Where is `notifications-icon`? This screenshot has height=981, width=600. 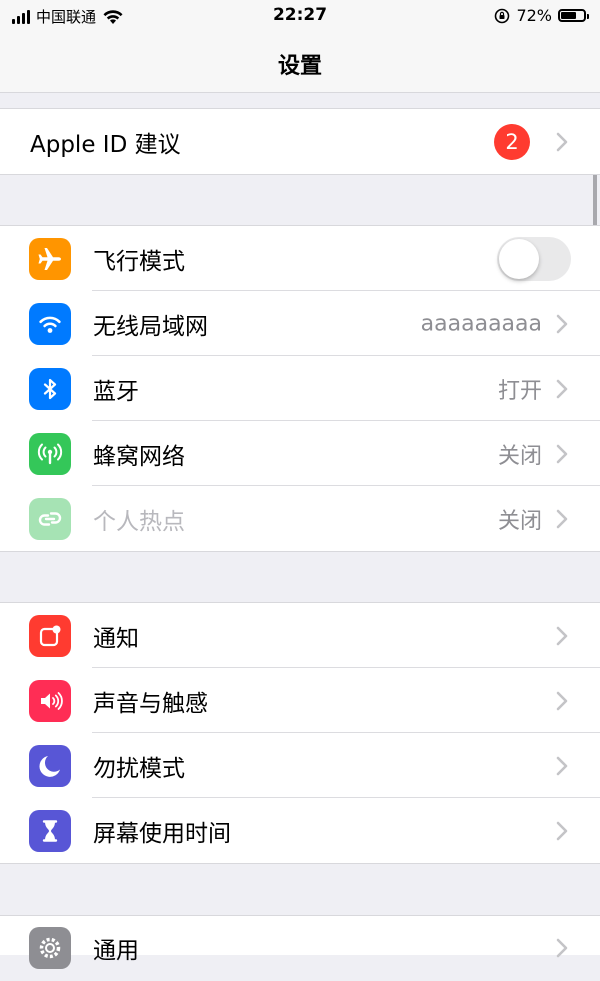
notifications-icon is located at coordinates (50, 635).